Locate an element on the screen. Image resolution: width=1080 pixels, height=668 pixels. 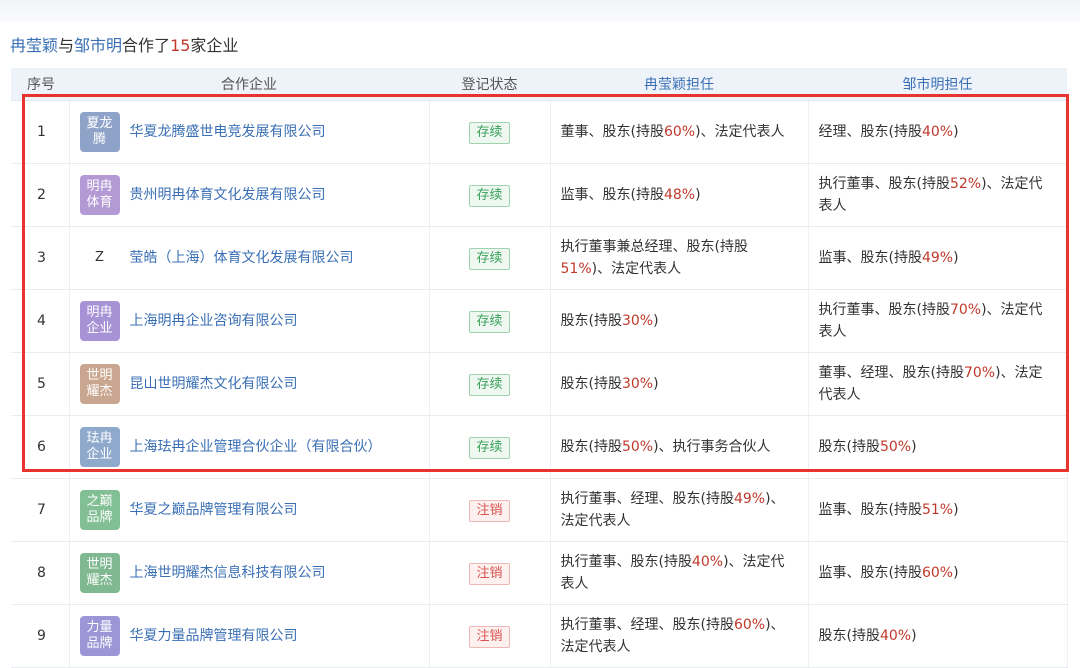
role-a-percent: 30% is located at coordinates (637, 321).